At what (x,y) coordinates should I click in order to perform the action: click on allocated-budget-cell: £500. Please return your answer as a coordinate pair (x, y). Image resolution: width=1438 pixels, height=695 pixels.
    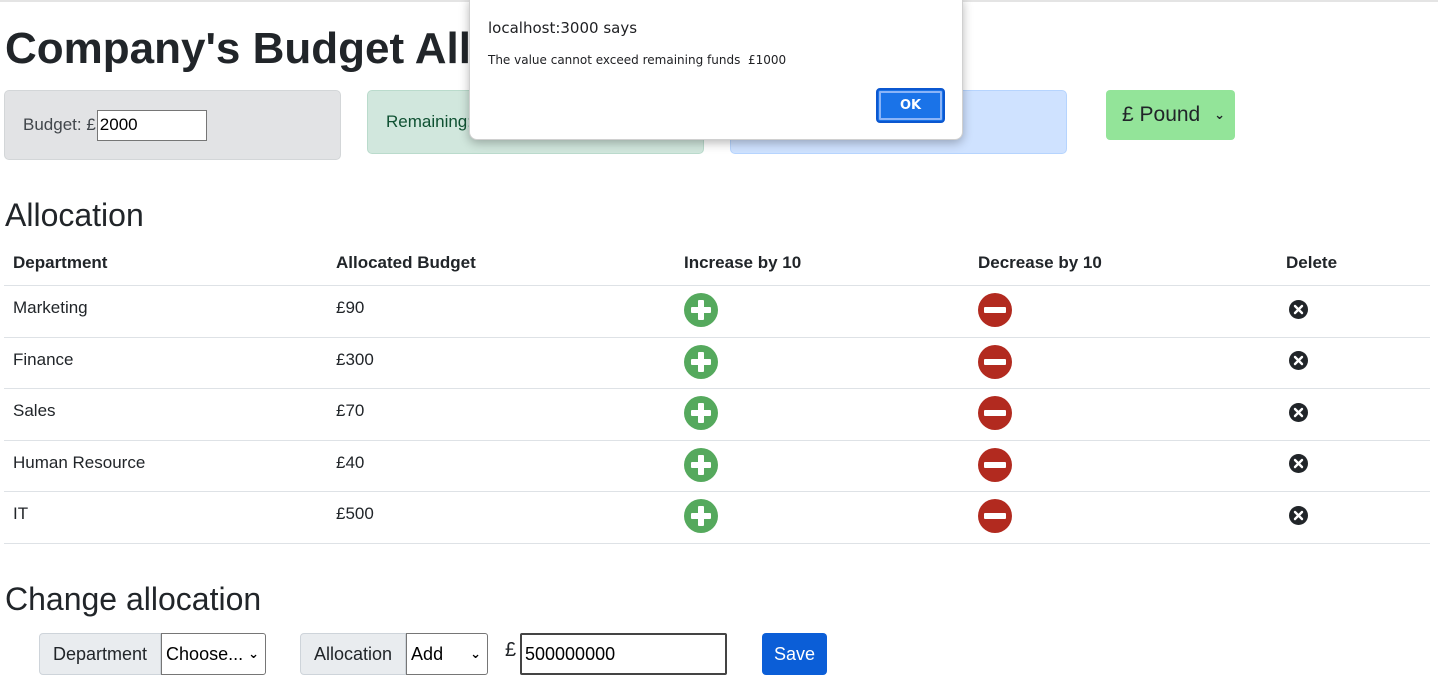
    Looking at the image, I should click on (355, 513).